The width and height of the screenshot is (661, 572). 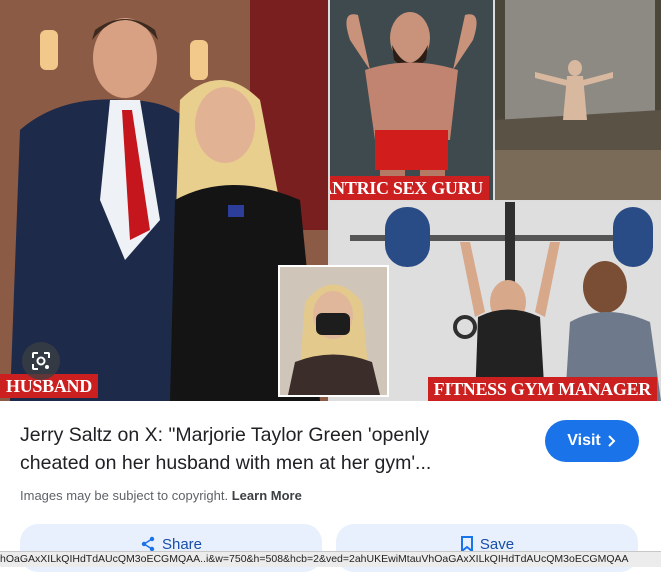 I want to click on learn-more-link: Learn More, so click(x=267, y=495).